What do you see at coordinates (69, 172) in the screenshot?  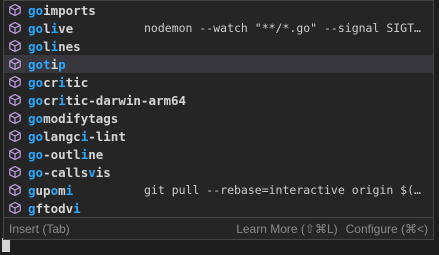 I see `suggestion-label: go-callsvis` at bounding box center [69, 172].